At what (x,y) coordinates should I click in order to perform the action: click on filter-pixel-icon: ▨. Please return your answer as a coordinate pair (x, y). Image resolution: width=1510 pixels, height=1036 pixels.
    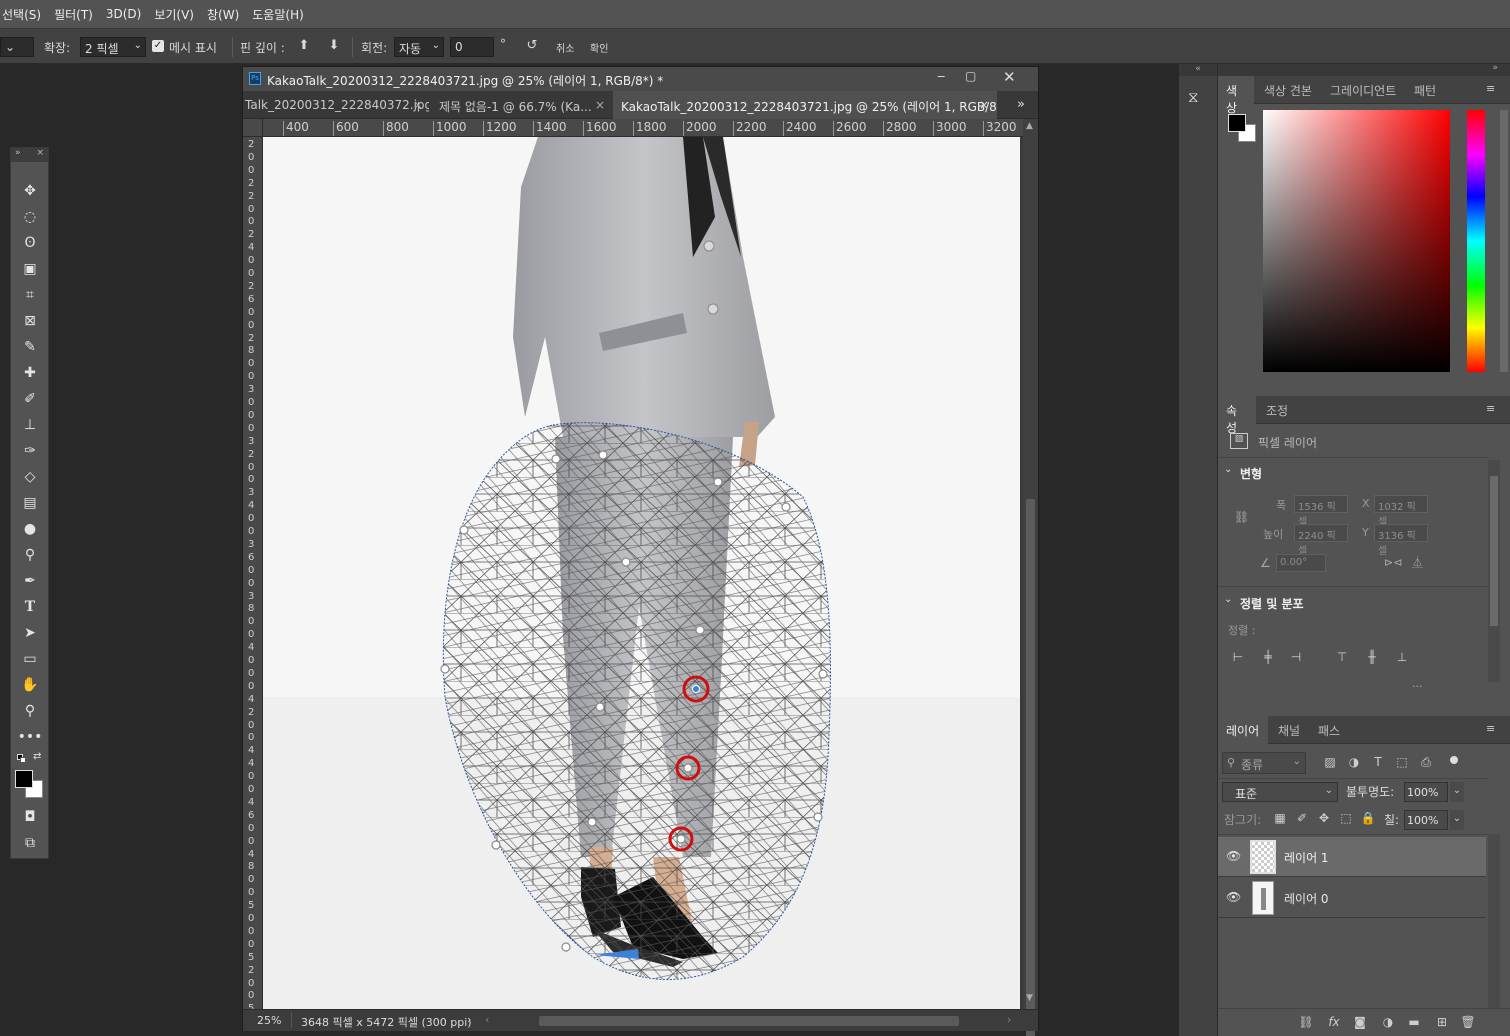
    Looking at the image, I should click on (1330, 763).